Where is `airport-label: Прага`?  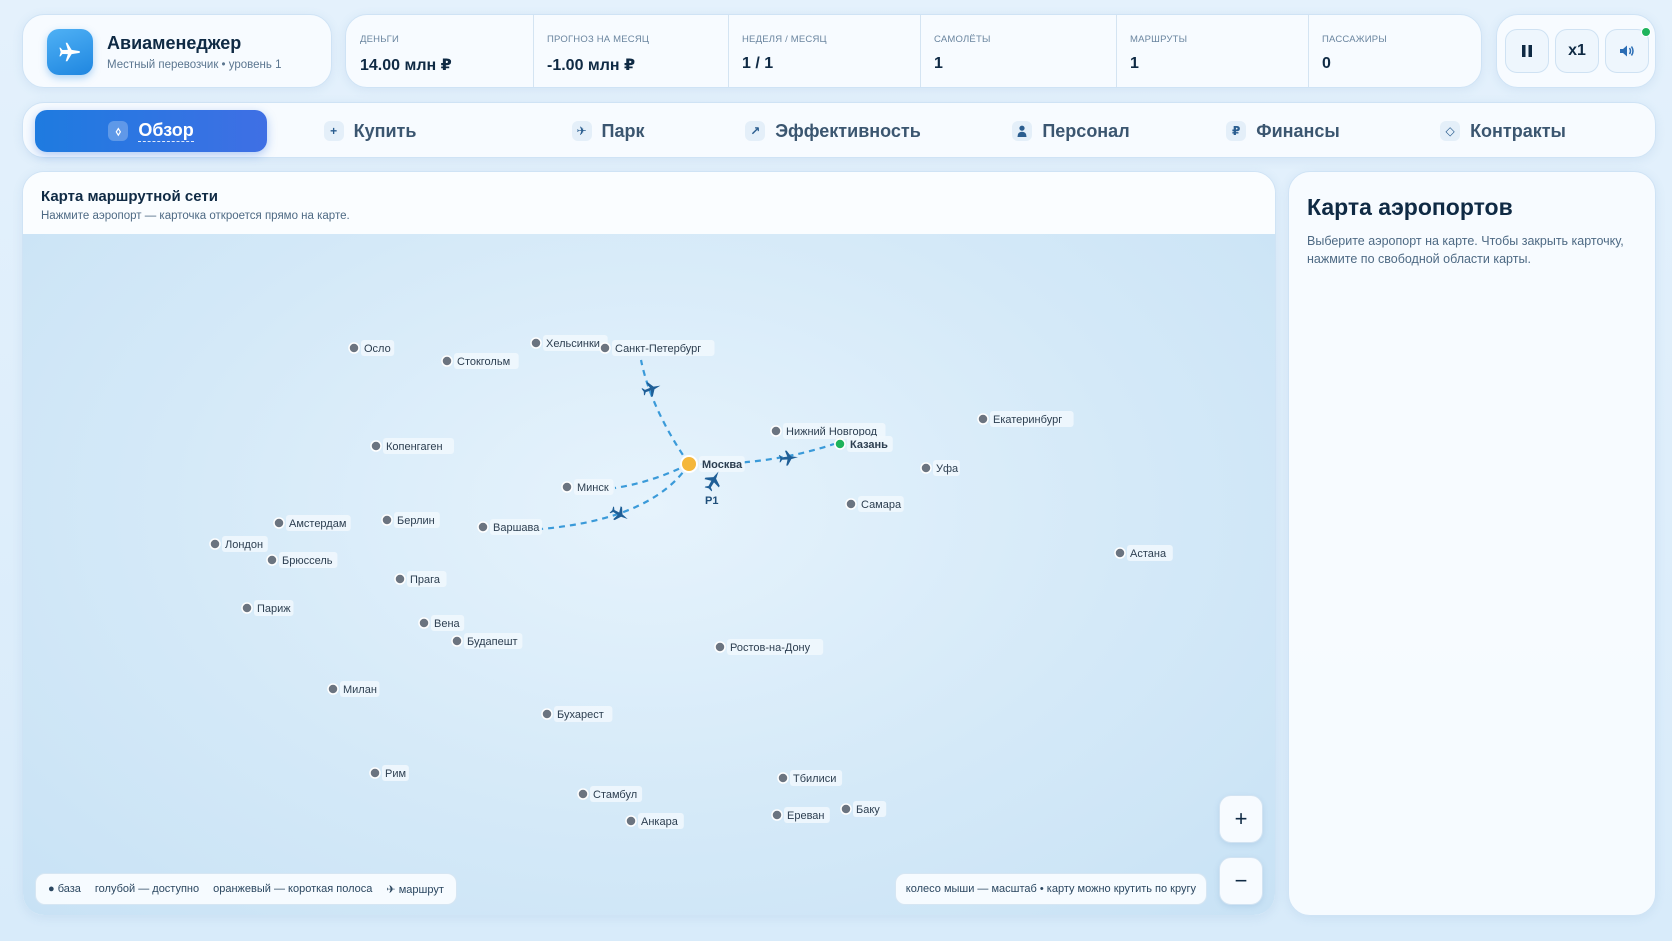
airport-label: Прага is located at coordinates (425, 580).